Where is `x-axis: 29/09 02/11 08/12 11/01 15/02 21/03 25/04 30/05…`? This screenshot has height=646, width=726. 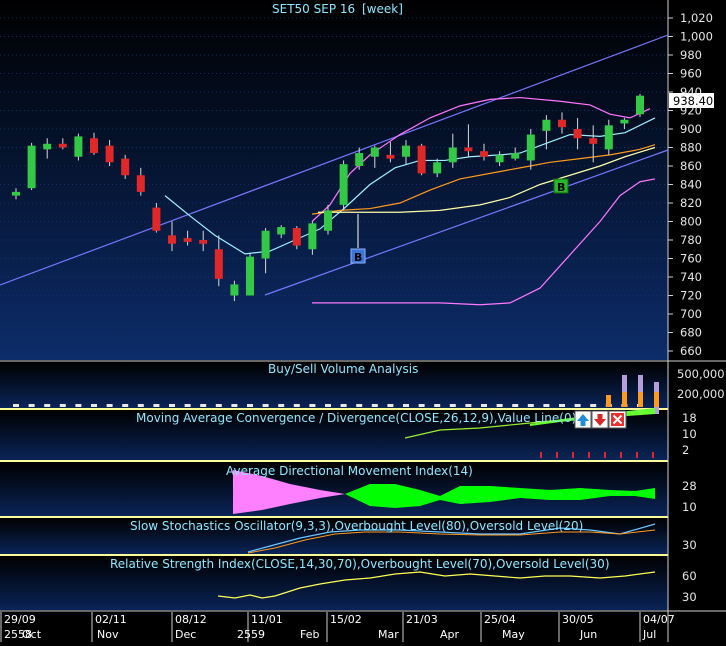
x-axis: 29/09 02/11 08/12 11/01 15/02 21/03 25/04 30/05… is located at coordinates (337, 627).